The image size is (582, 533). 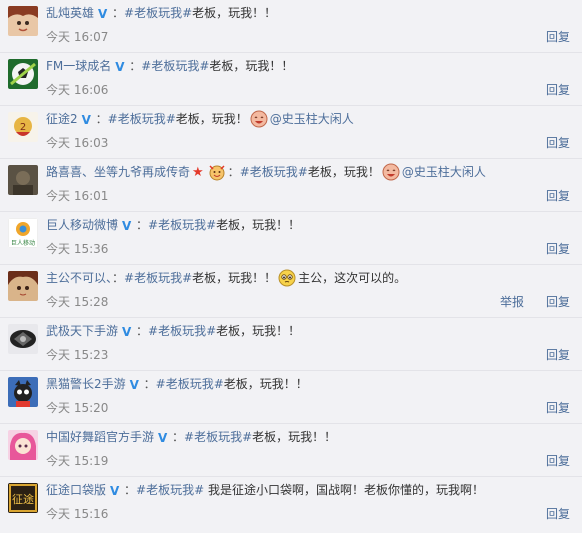 I want to click on comment-item: 2 征途2 V ：#老板玩我#老板，玩我！ @史玉柱大闲人 今天 16:03 回复, so click(x=291, y=132).